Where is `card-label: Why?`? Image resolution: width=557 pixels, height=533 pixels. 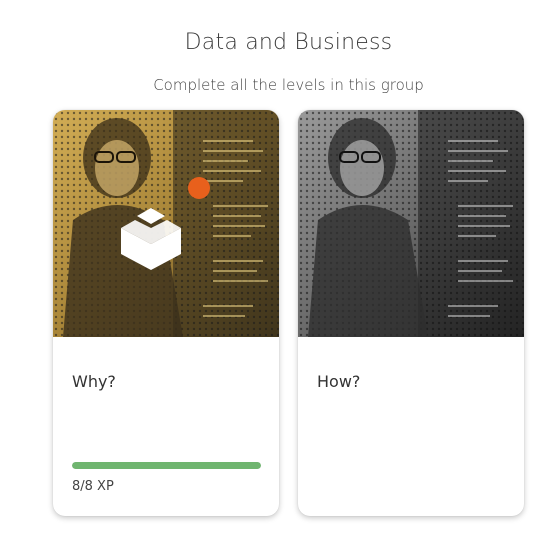
card-label: Why? is located at coordinates (94, 381).